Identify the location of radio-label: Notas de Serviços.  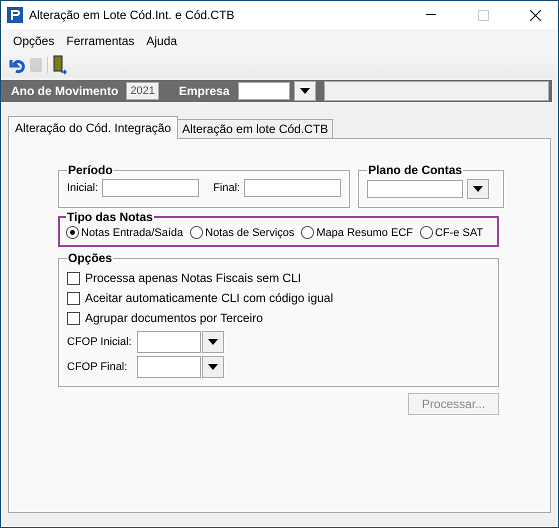
(249, 232).